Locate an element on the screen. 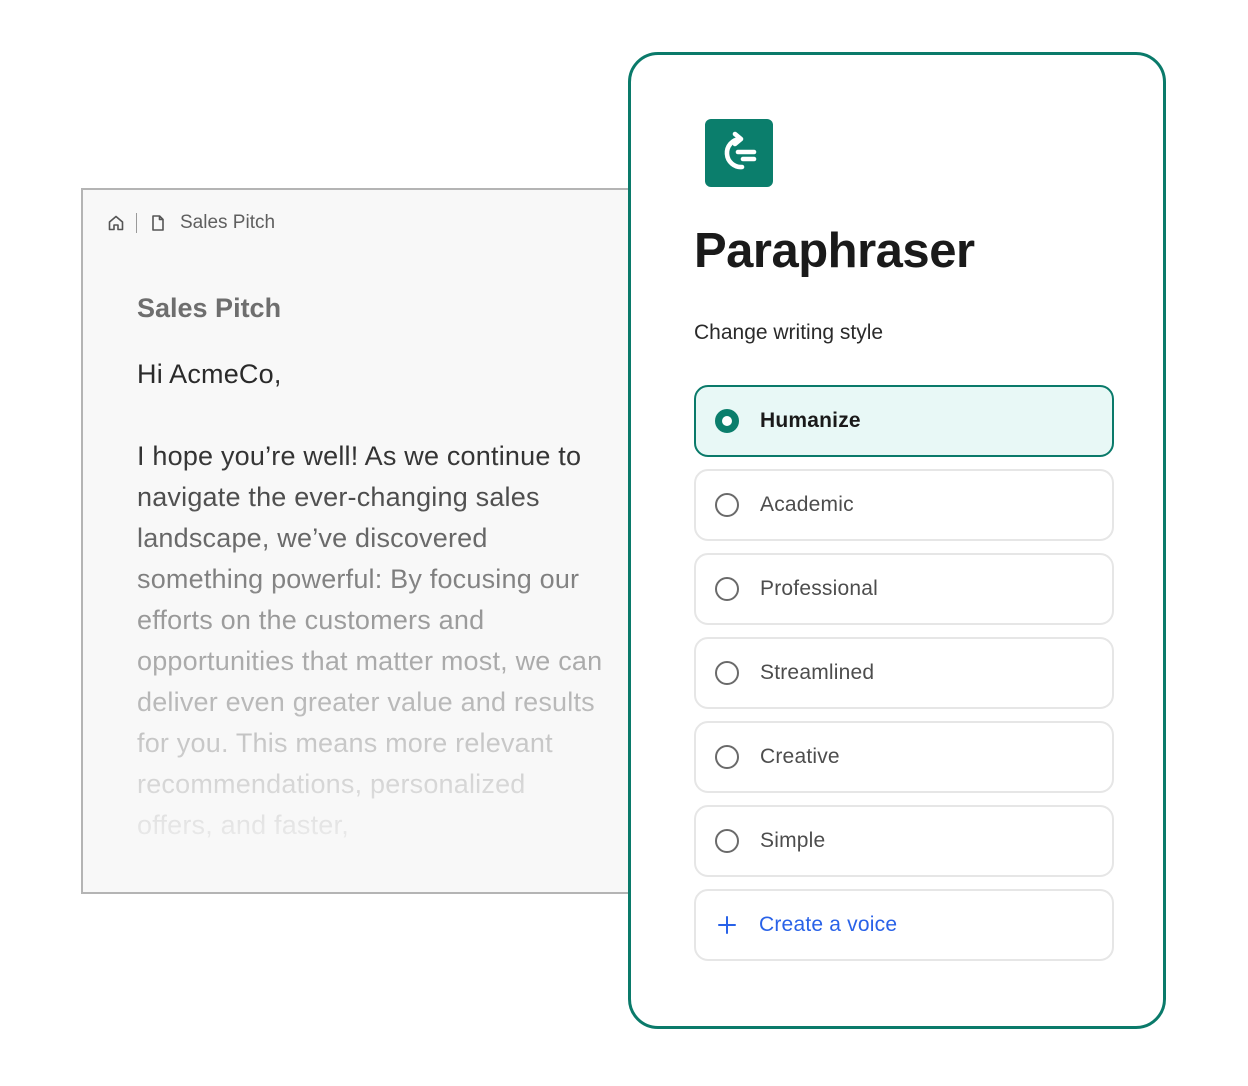 Image resolution: width=1248 pixels, height=1086 pixels. style-option-label: Creative is located at coordinates (800, 756).